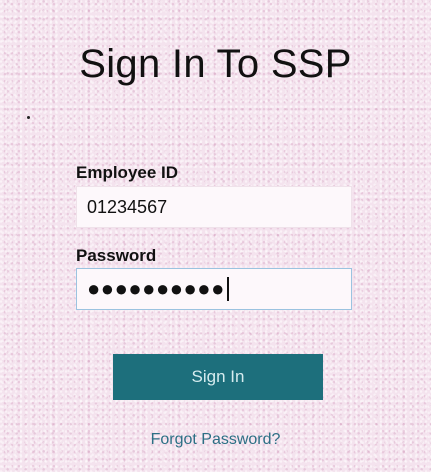 The width and height of the screenshot is (431, 472). I want to click on sign-in-button: Sign In, so click(218, 377).